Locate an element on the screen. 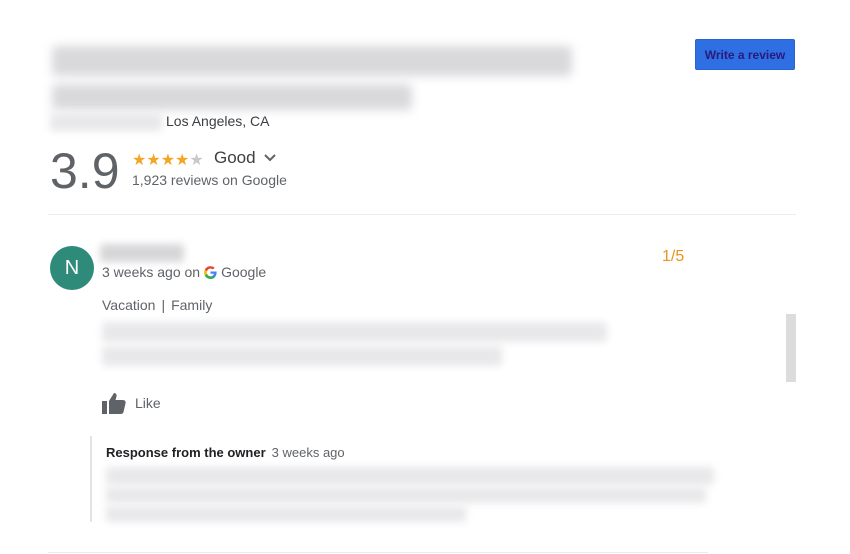 The width and height of the screenshot is (850, 554). review-tags: Vacation | Family is located at coordinates (157, 305).